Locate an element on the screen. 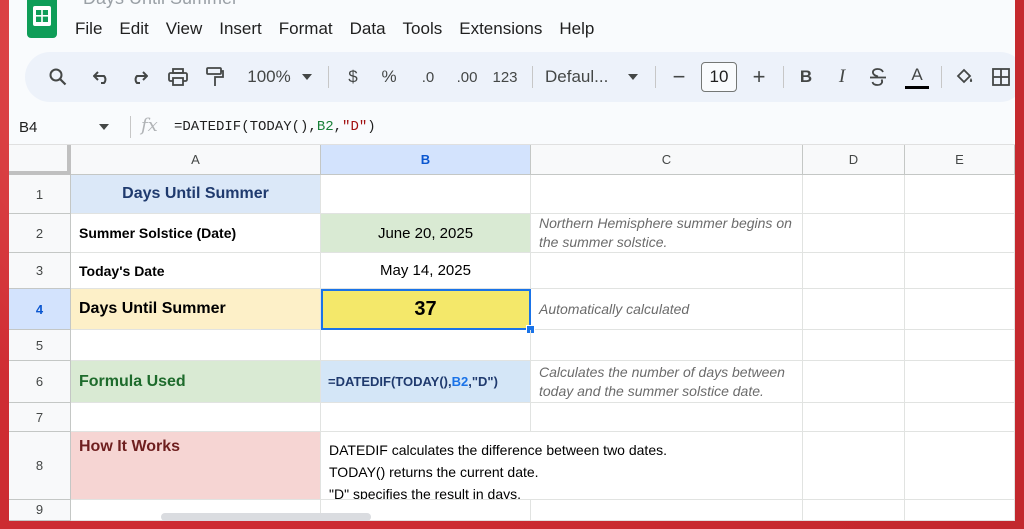 The height and width of the screenshot is (529, 1024). undo-icon is located at coordinates (102, 77).